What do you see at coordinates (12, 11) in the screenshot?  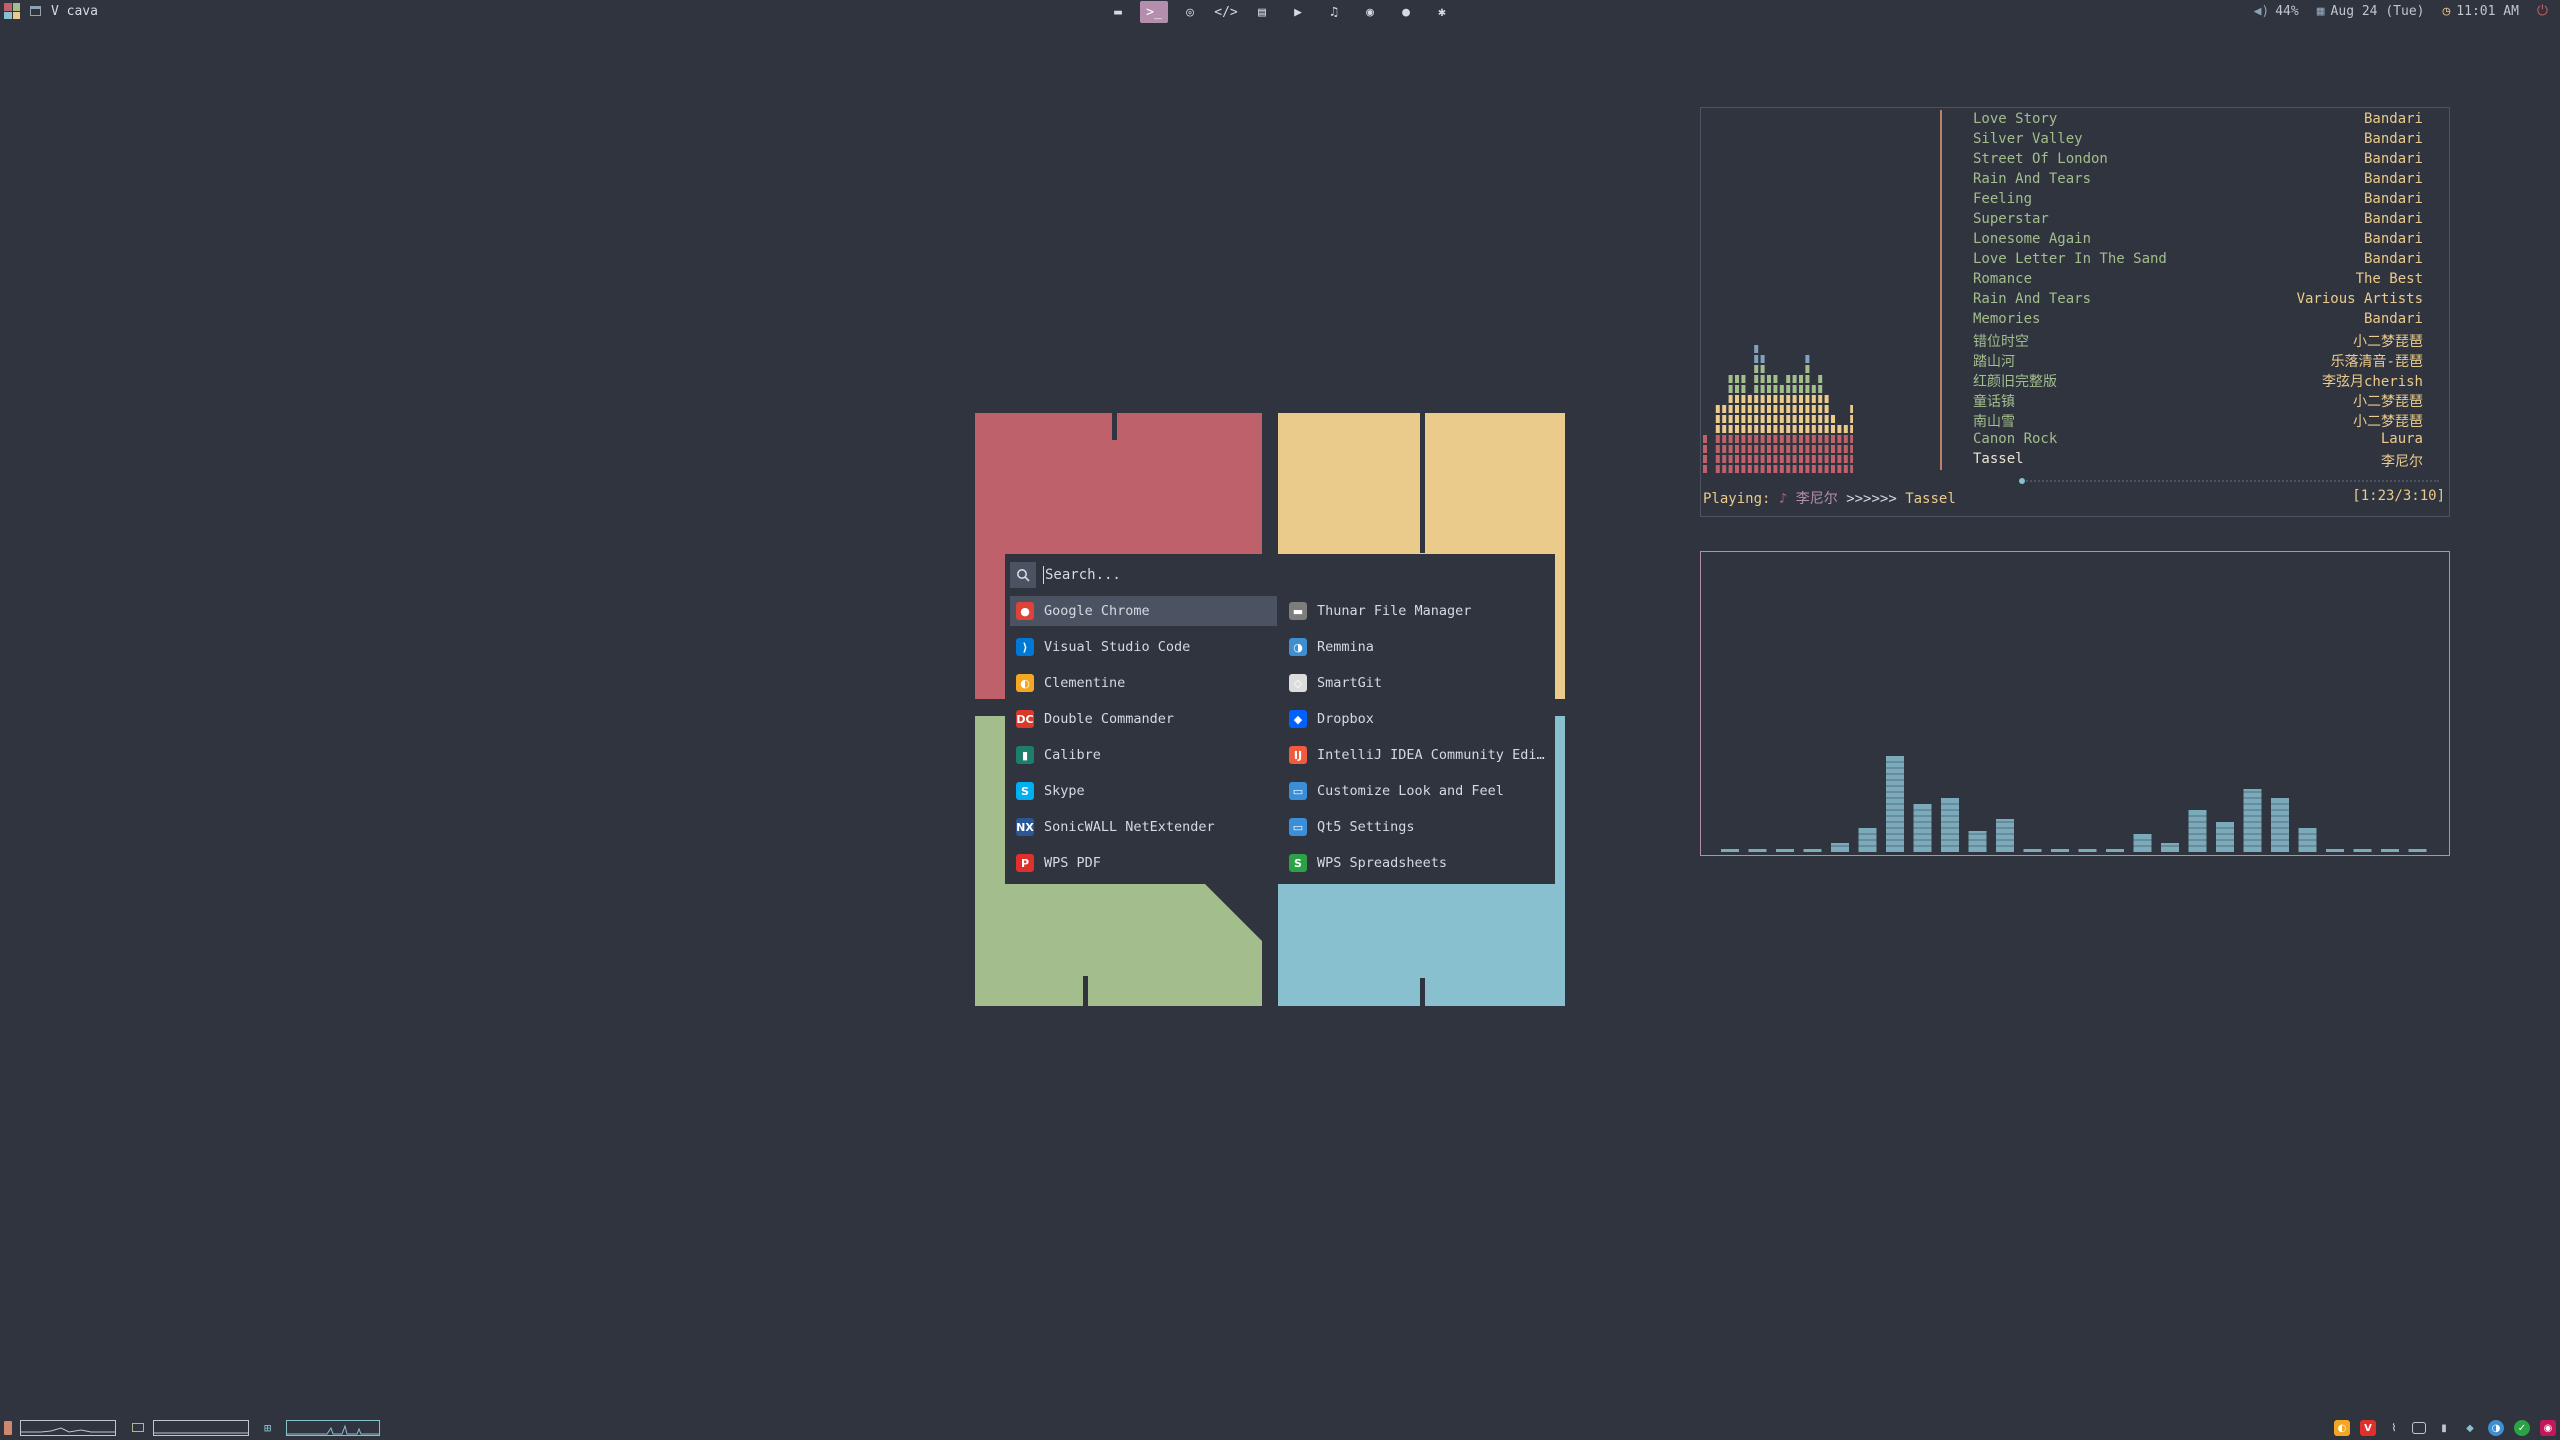 I see `workspace-logo-icon` at bounding box center [12, 11].